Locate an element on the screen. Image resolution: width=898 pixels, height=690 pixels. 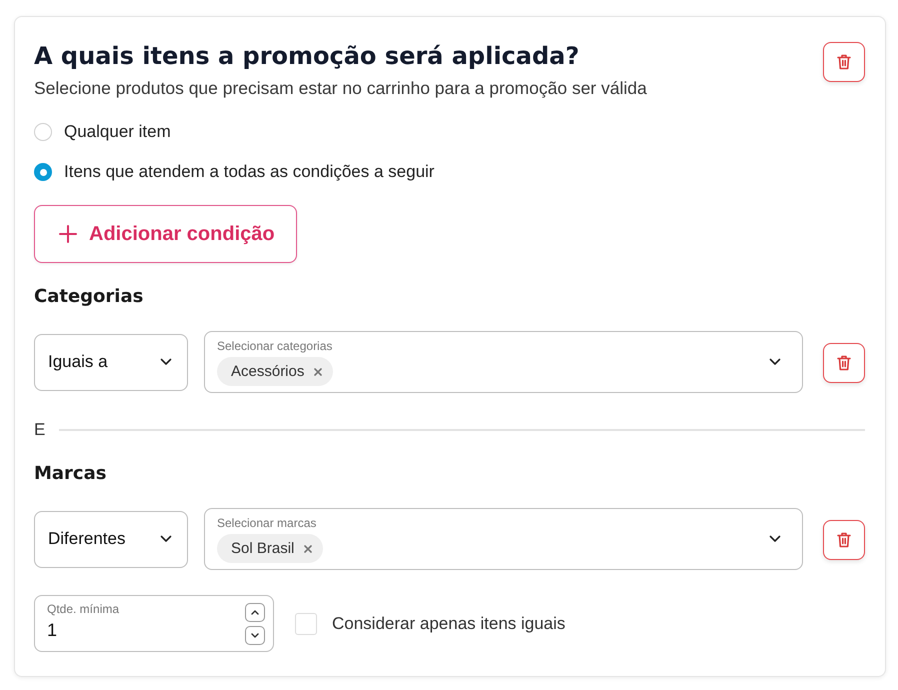
field-value: 1 is located at coordinates (52, 630).